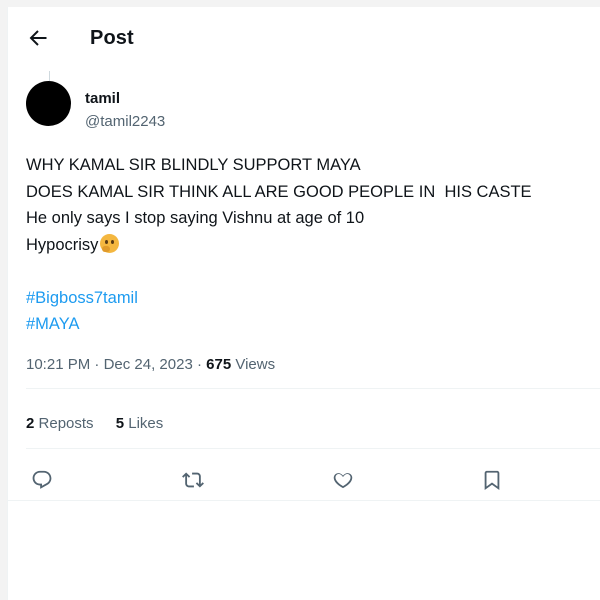  I want to click on reply-icon, so click(42, 479).